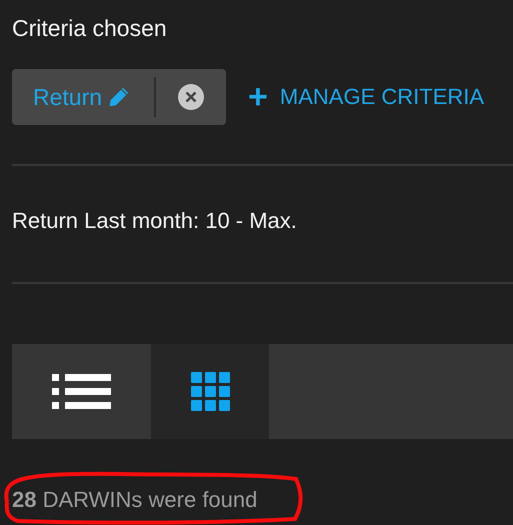  I want to click on grid-icon, so click(210, 391).